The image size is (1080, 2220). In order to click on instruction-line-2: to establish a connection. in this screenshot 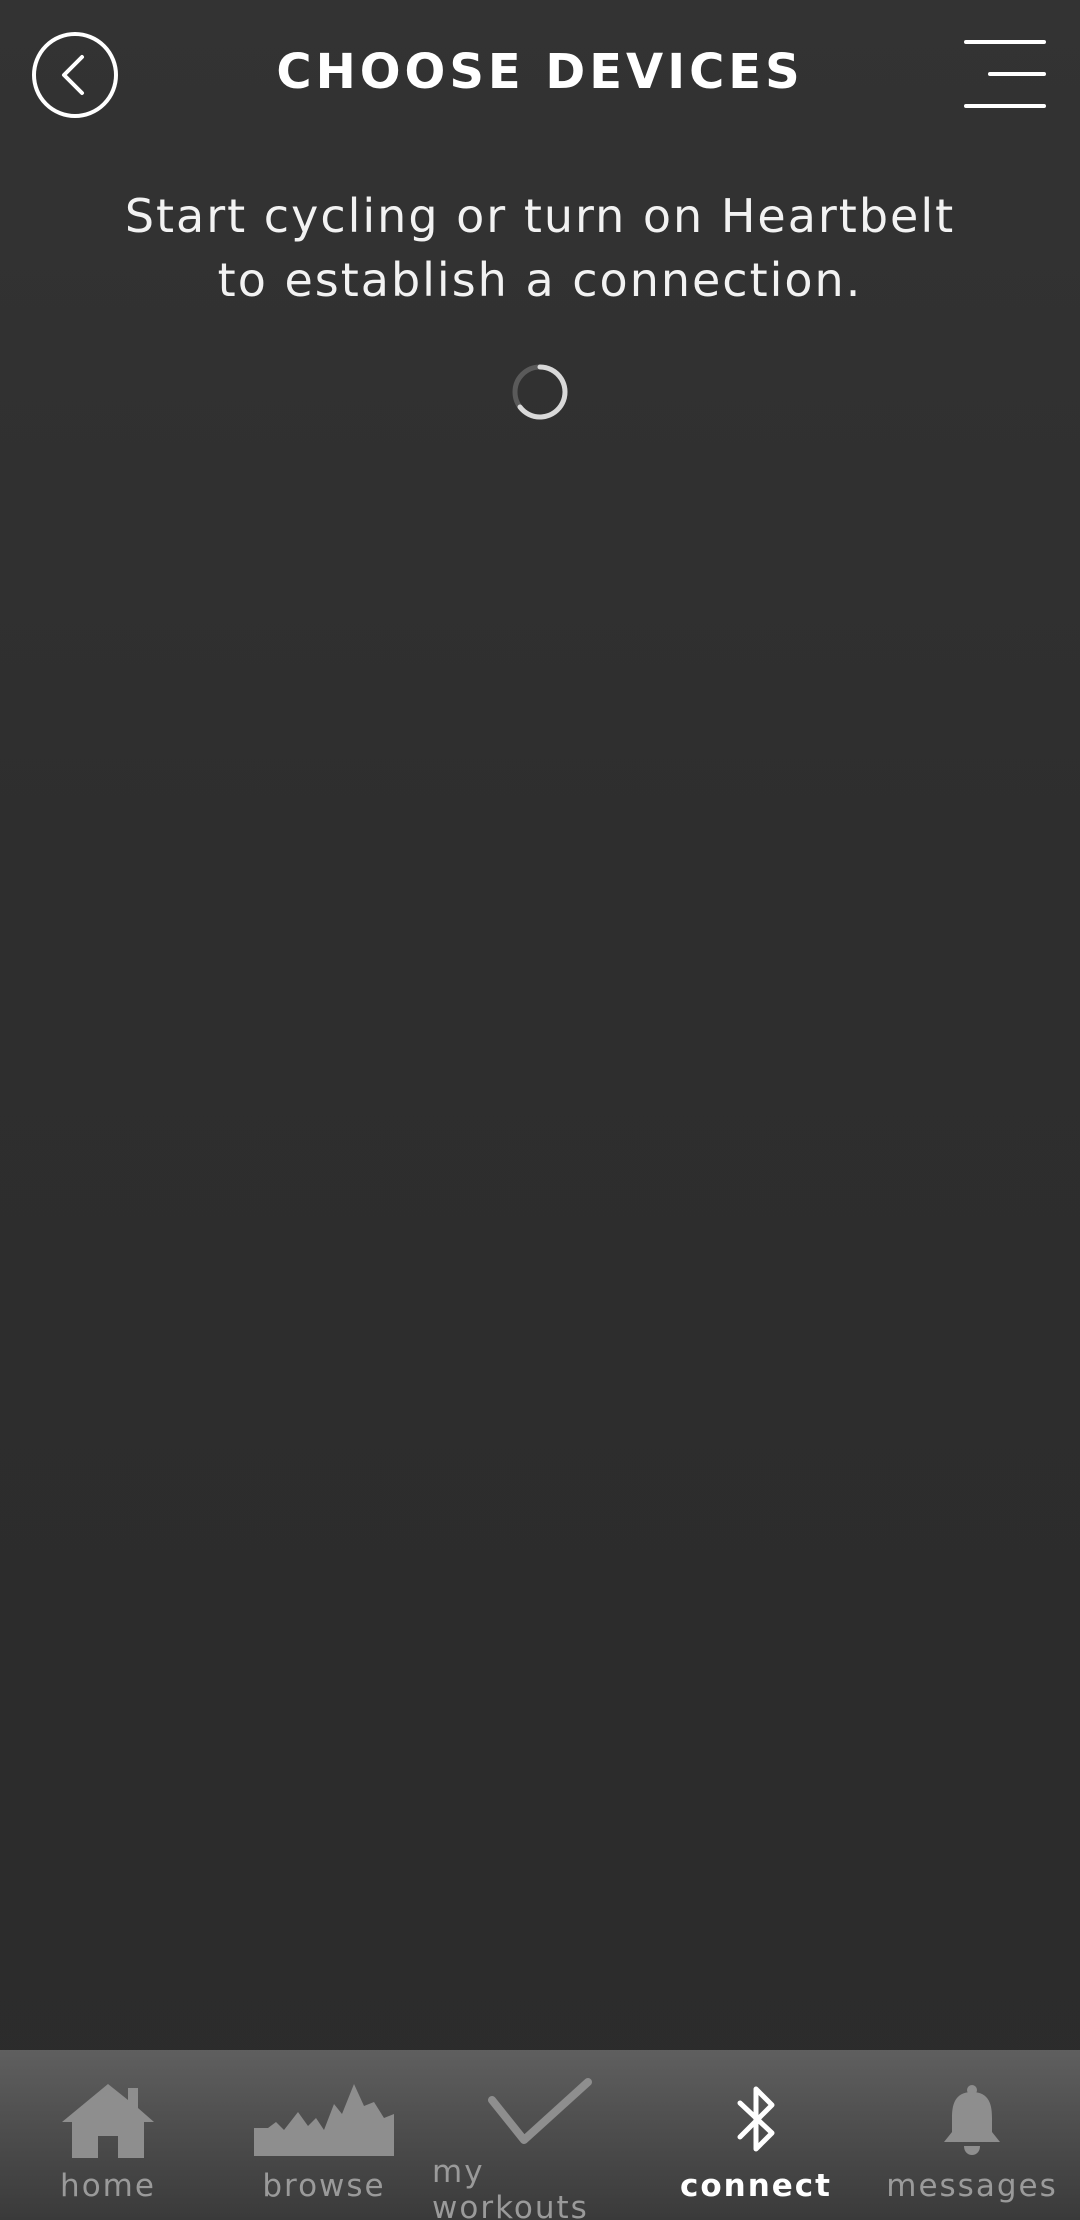, I will do `click(540, 280)`.